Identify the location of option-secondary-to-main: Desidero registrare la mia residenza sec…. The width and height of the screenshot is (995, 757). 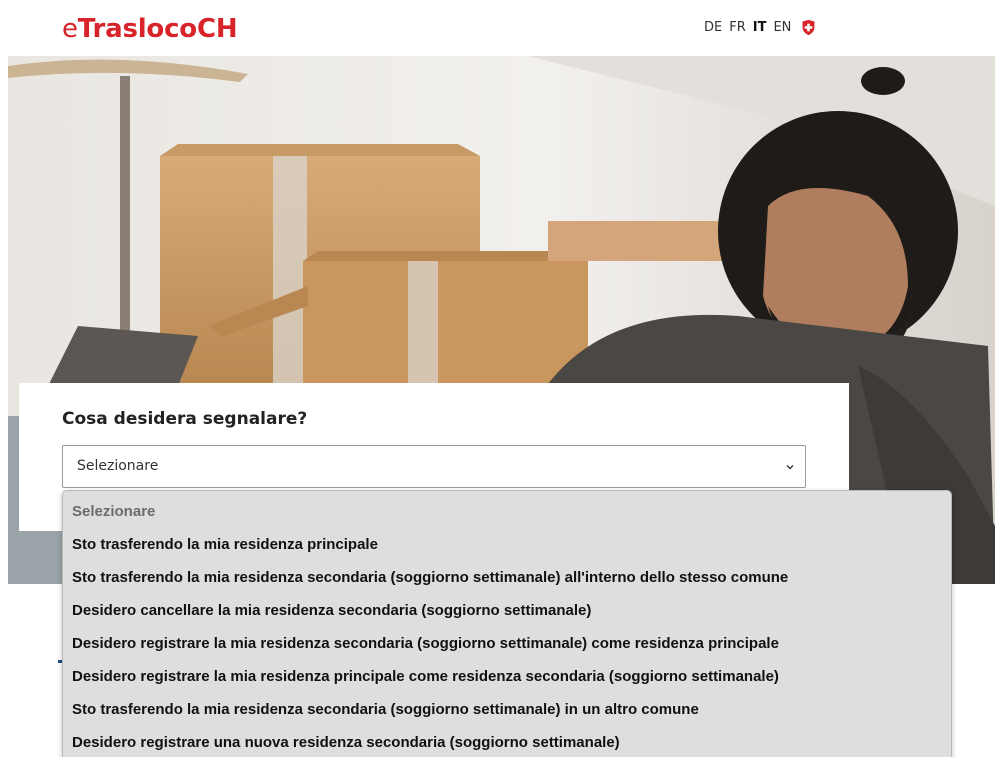
(425, 644).